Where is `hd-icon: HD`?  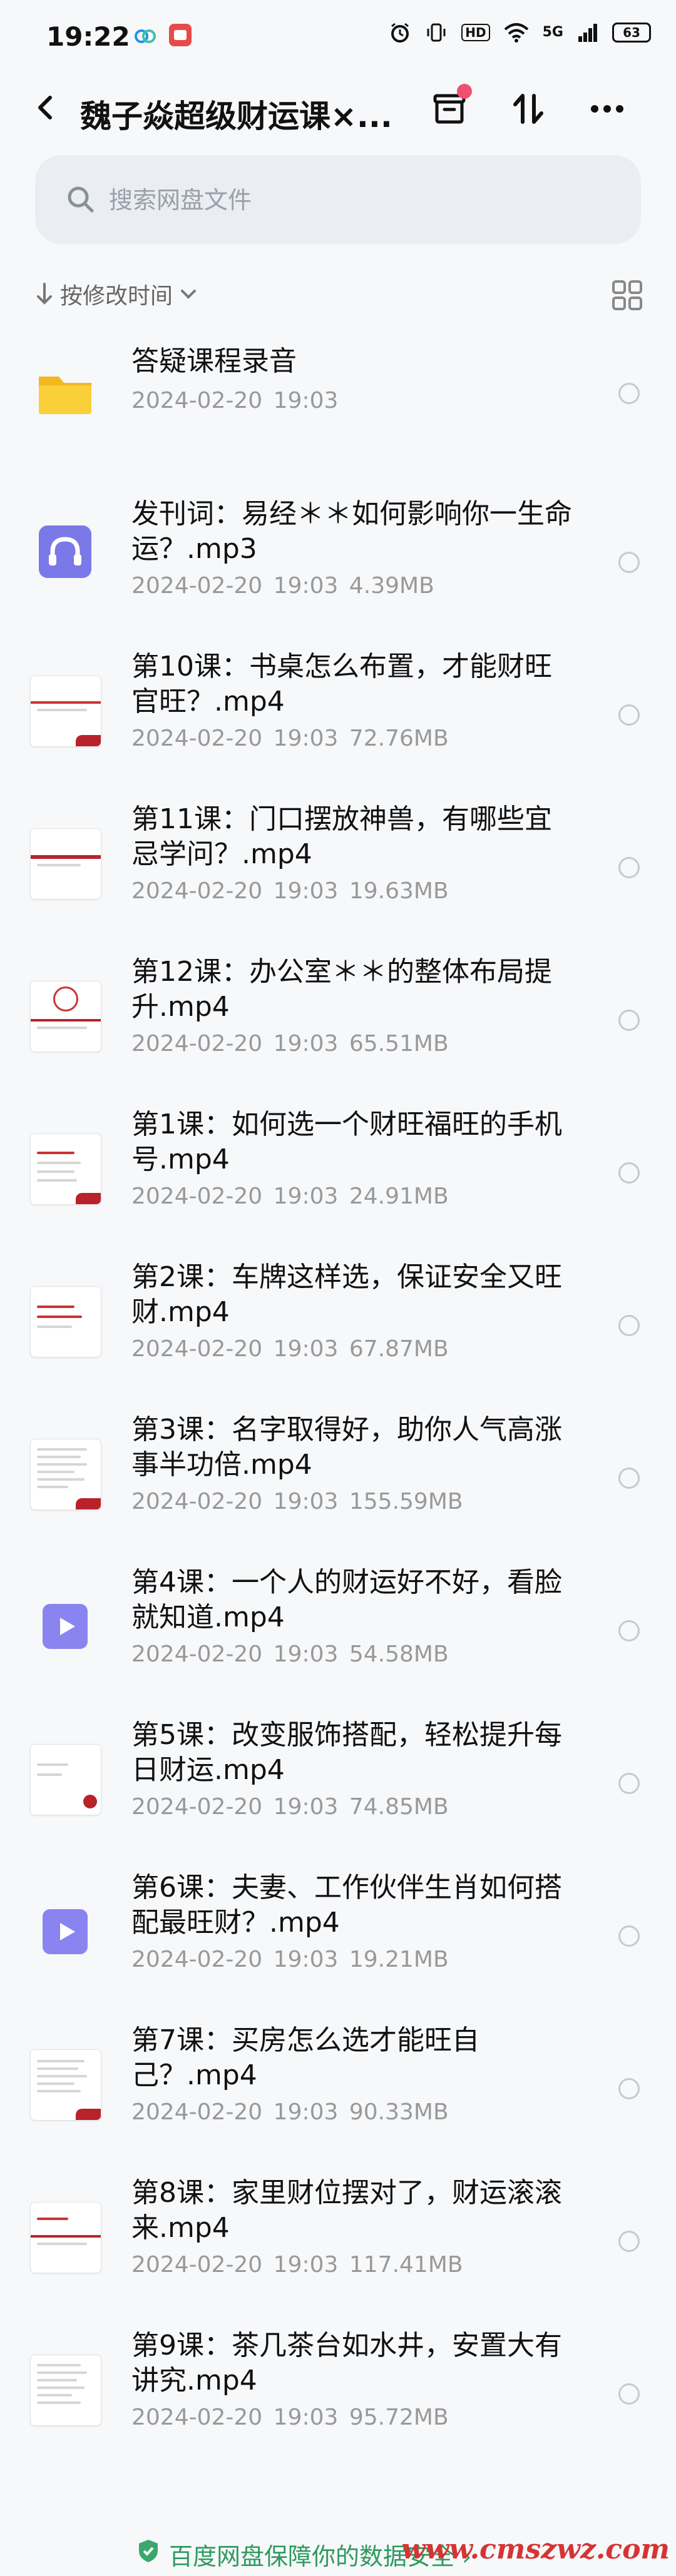 hd-icon: HD is located at coordinates (475, 32).